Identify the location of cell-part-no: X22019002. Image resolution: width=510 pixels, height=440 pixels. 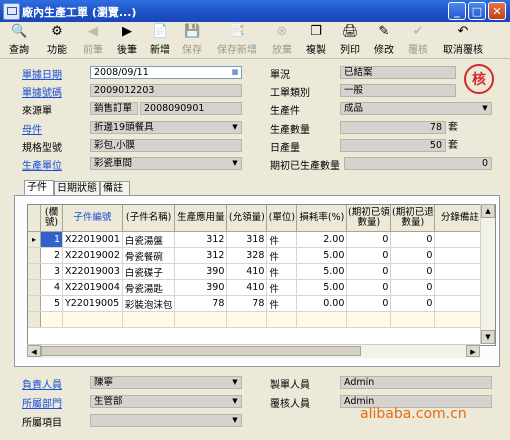
(92, 255).